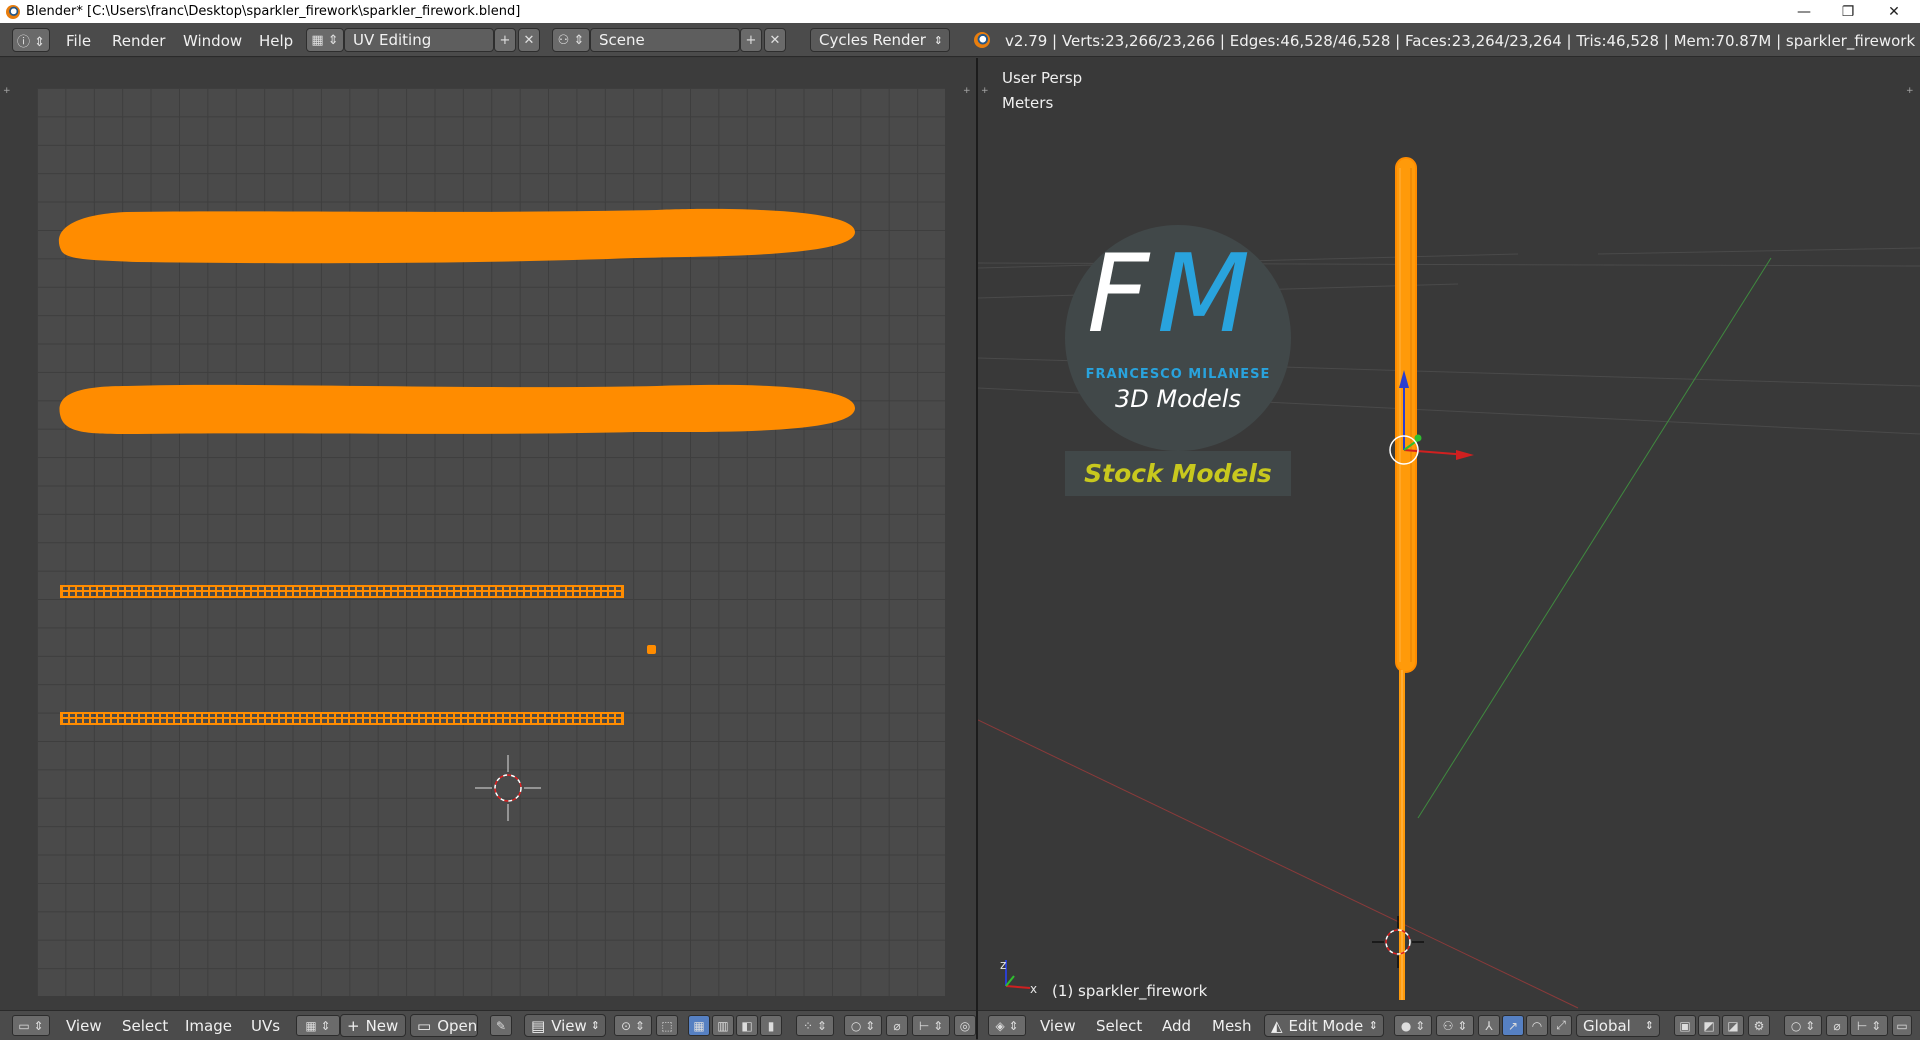 Image resolution: width=1920 pixels, height=1040 pixels. I want to click on axis-z-label: z, so click(1003, 965).